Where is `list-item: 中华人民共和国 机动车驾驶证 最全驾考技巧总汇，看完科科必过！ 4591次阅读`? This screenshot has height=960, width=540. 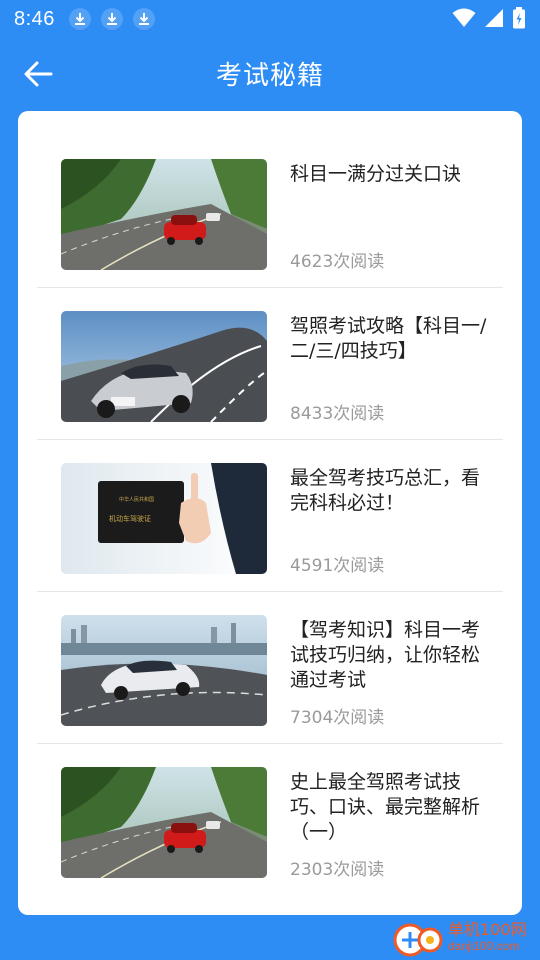 list-item: 中华人民共和国 机动车驾驶证 最全驾考技巧总汇，看完科科必过！ 4591次阅读 is located at coordinates (270, 516).